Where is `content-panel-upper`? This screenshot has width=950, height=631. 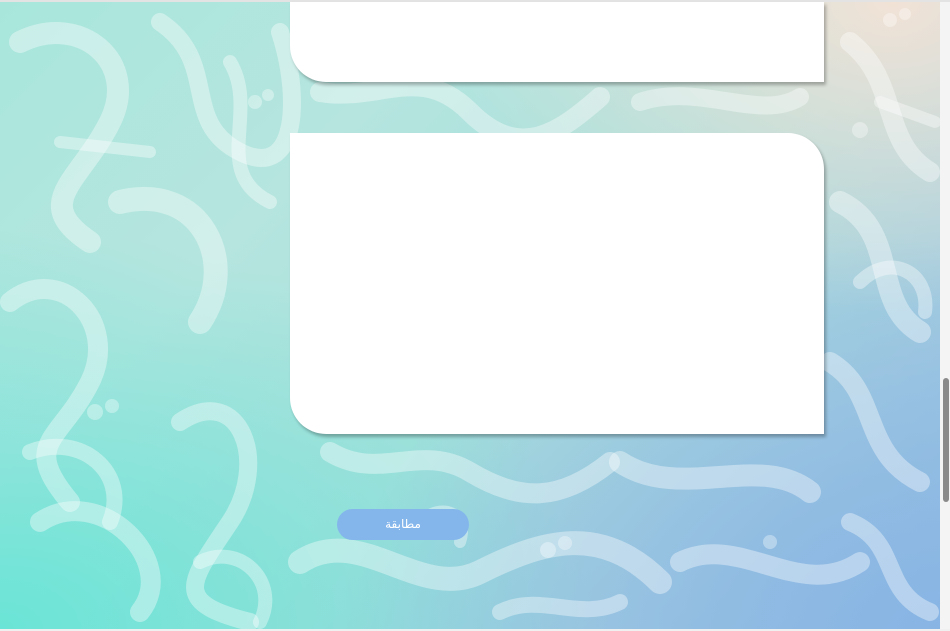
content-panel-upper is located at coordinates (557, 42).